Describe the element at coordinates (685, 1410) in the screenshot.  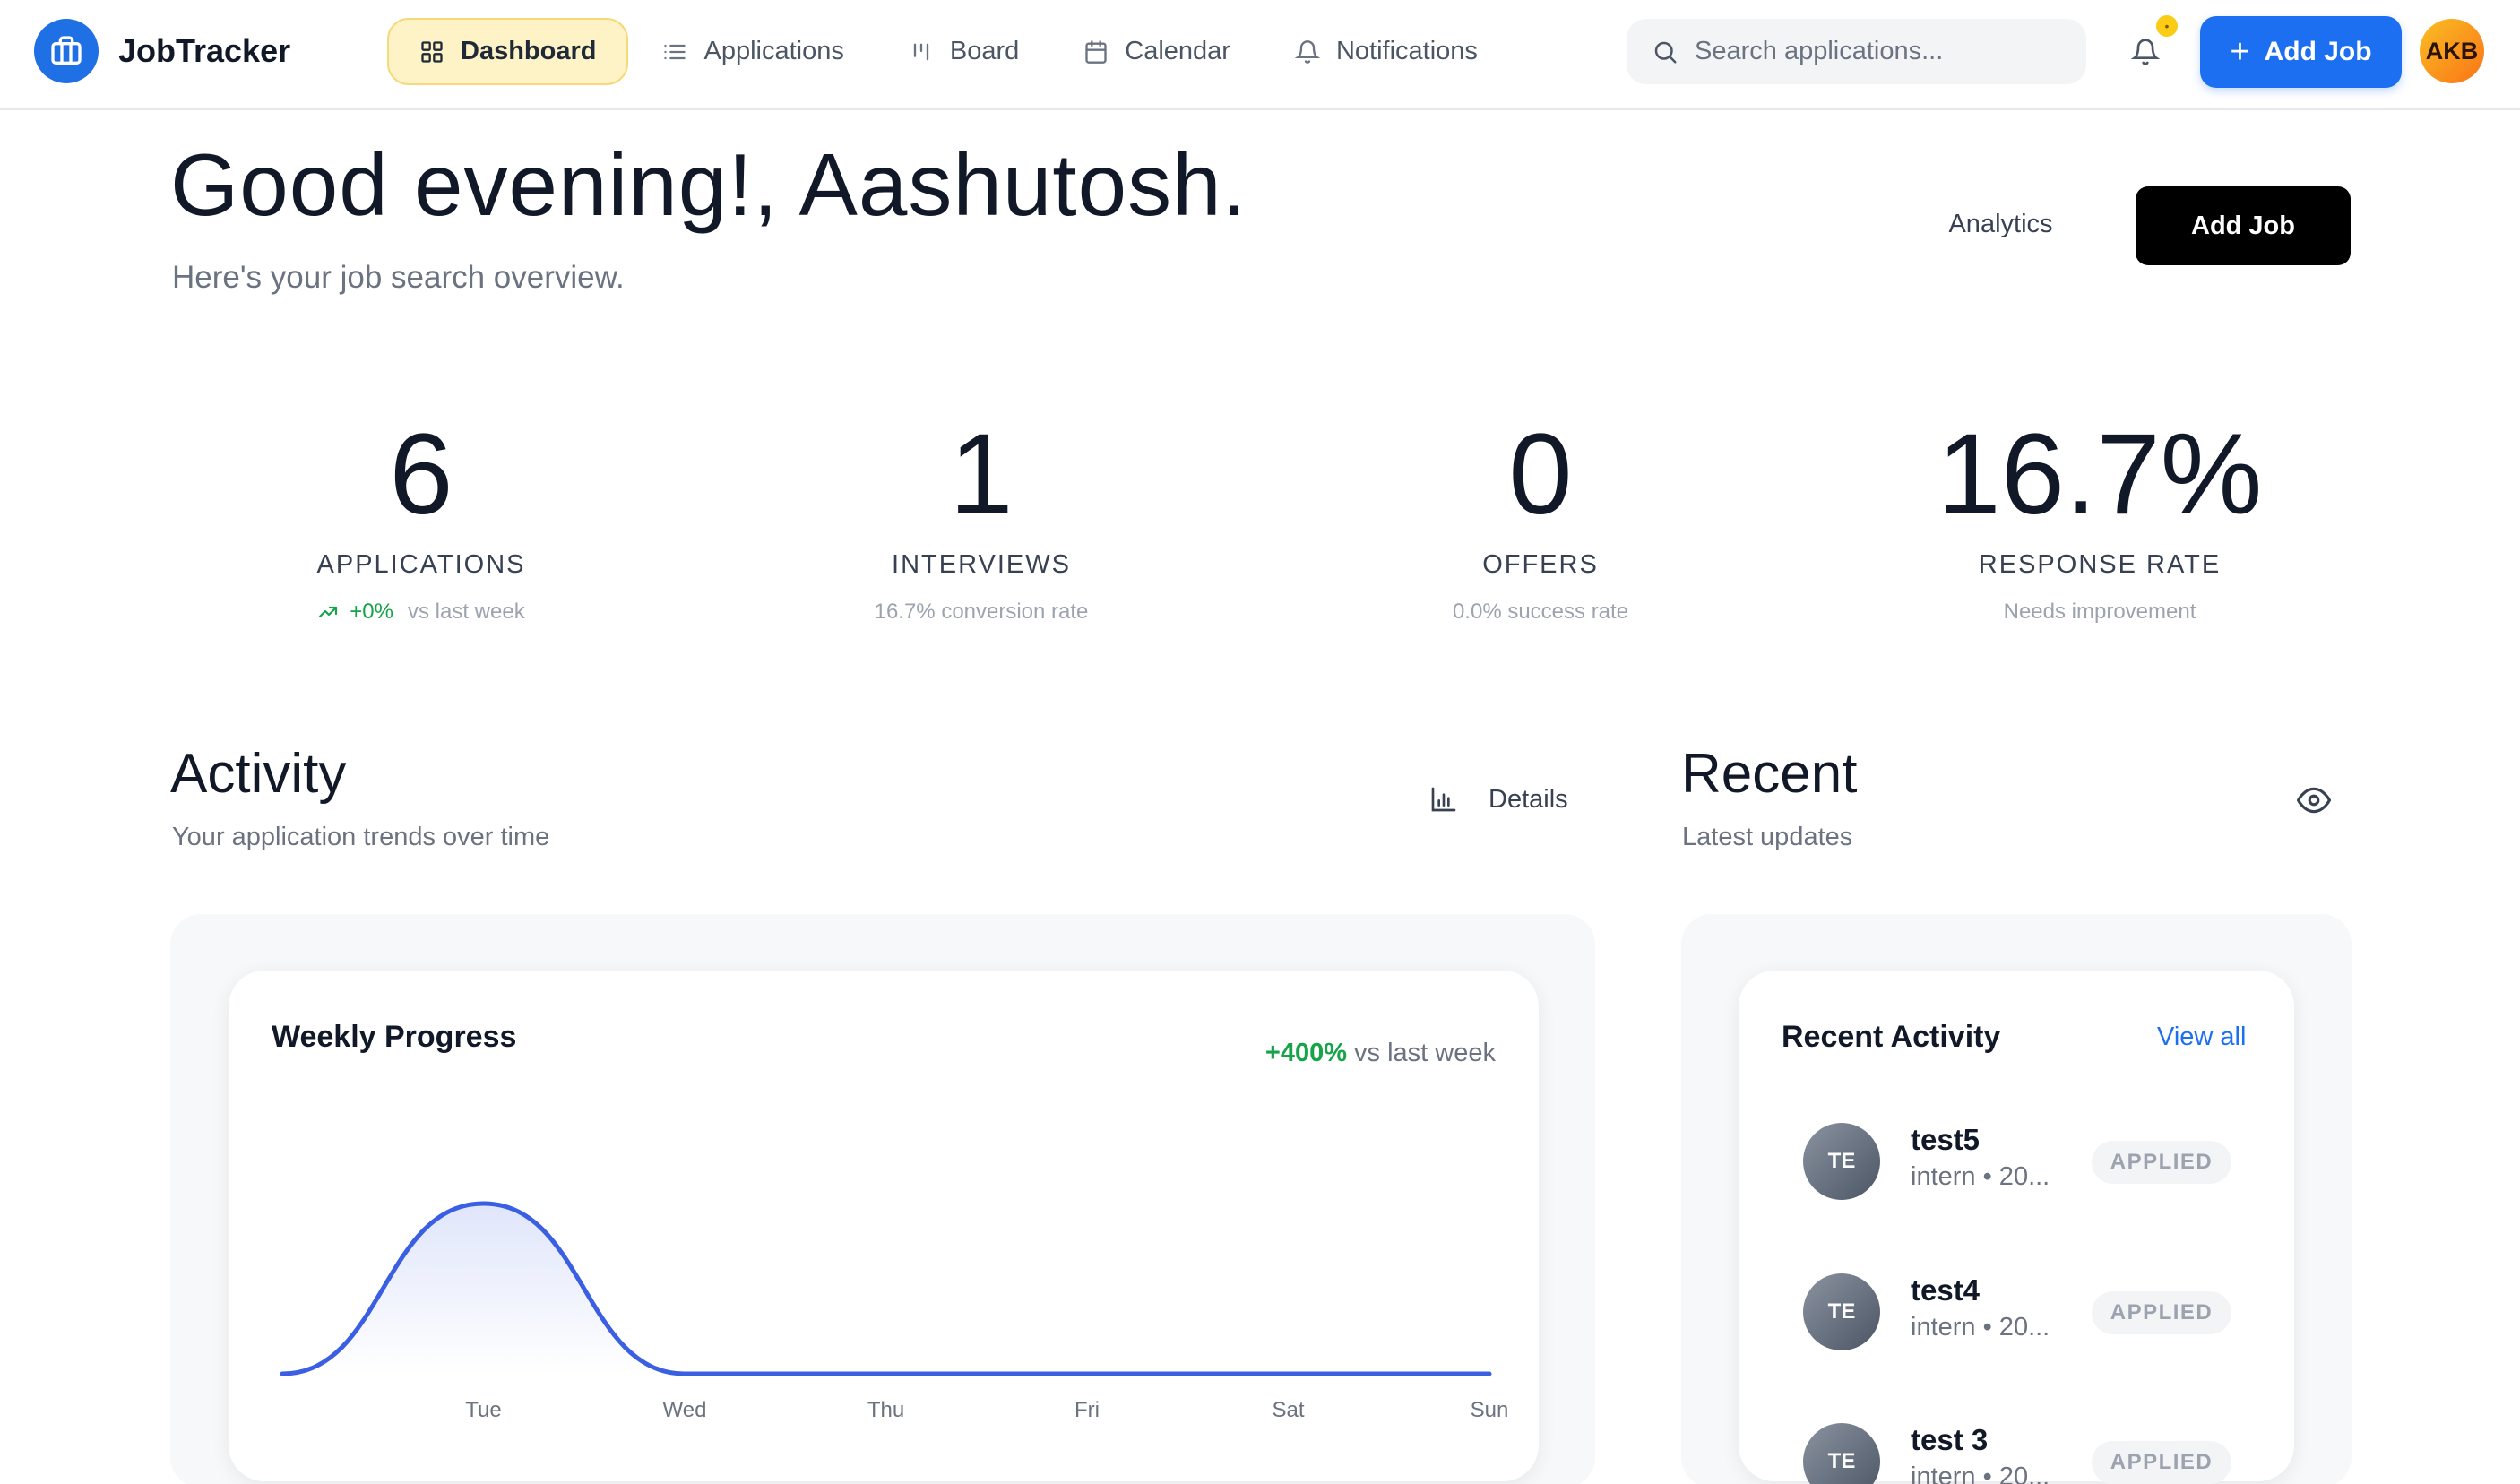
I see `x-tick-label: Wed` at that location.